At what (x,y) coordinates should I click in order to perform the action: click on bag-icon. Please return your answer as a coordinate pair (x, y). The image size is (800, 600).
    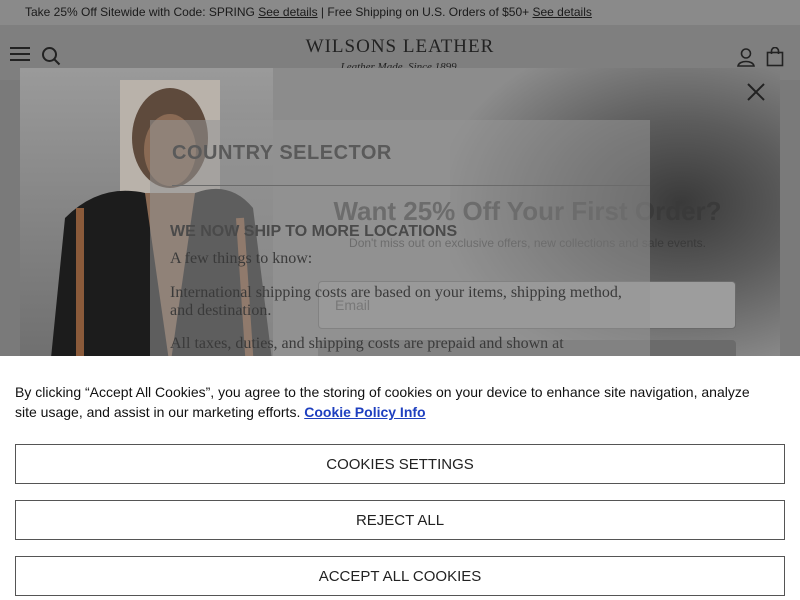
    Looking at the image, I should click on (775, 57).